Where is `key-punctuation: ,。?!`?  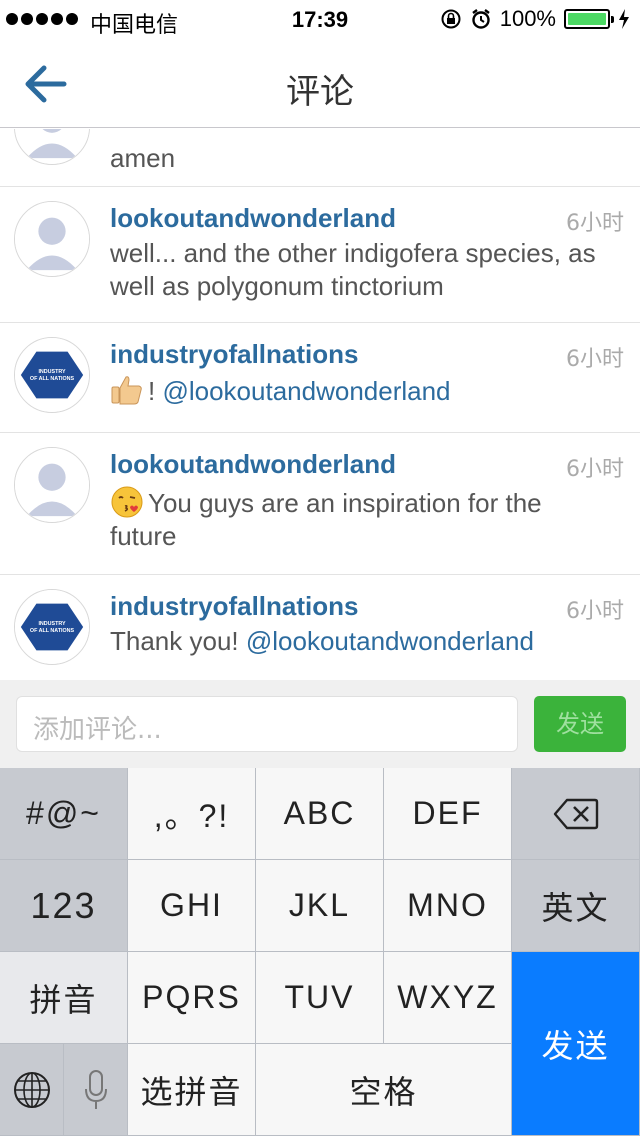 key-punctuation: ,。?! is located at coordinates (192, 814).